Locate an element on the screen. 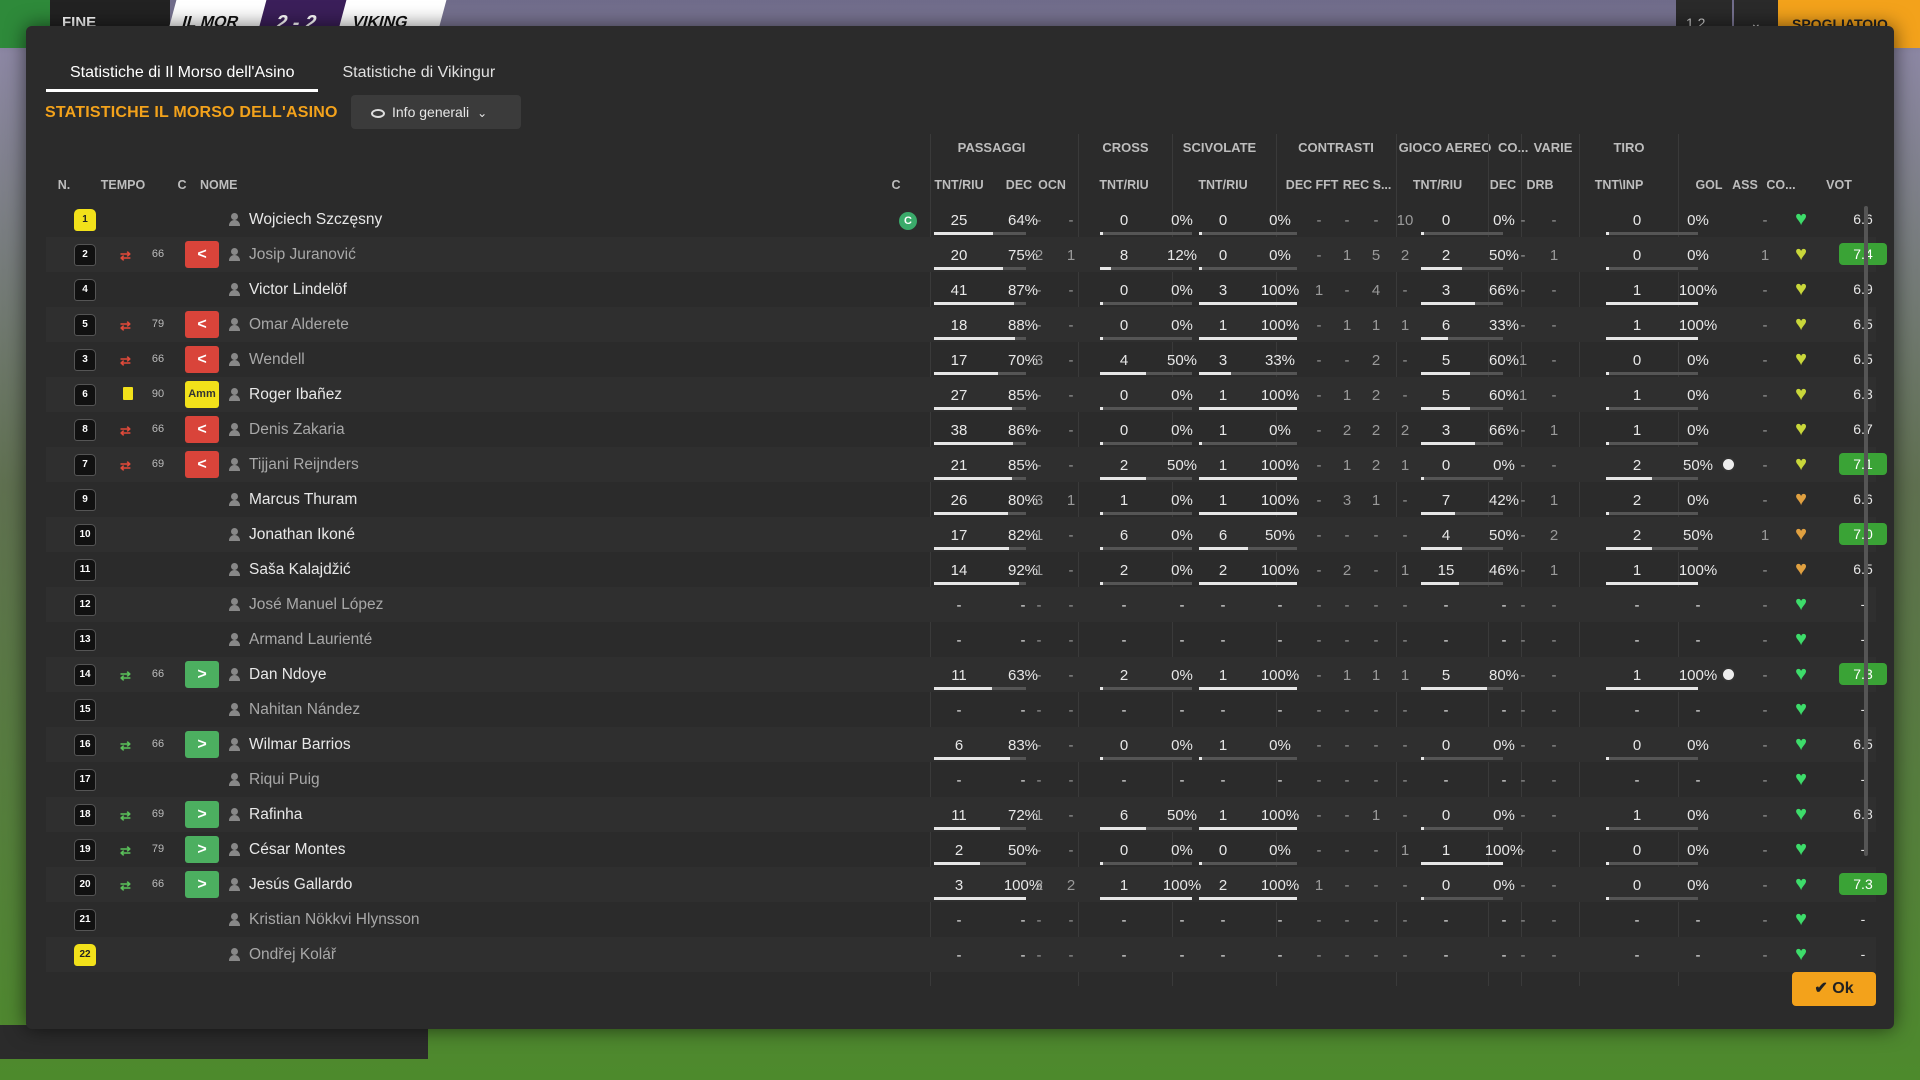  table-row: 15 Nahitan Nández - - - - - - - - - - - - - - - - - - - ♥ - is located at coordinates (961, 709).